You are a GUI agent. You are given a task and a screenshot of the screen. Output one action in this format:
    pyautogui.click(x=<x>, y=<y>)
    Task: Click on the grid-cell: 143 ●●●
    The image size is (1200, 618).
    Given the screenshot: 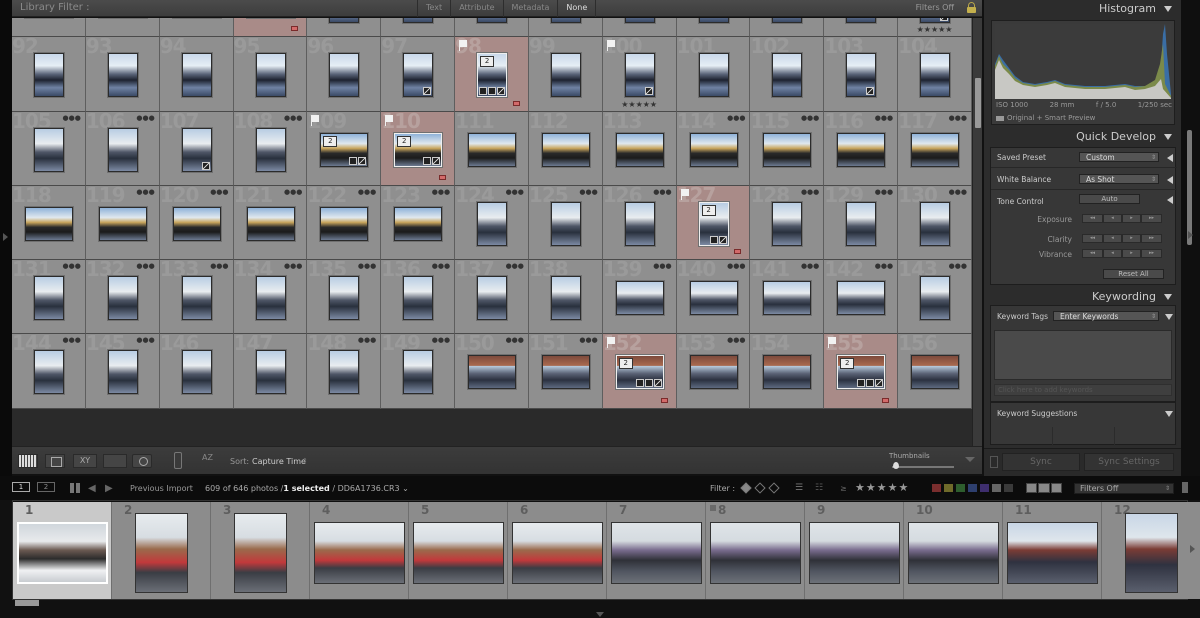 What is the action you would take?
    pyautogui.click(x=935, y=297)
    